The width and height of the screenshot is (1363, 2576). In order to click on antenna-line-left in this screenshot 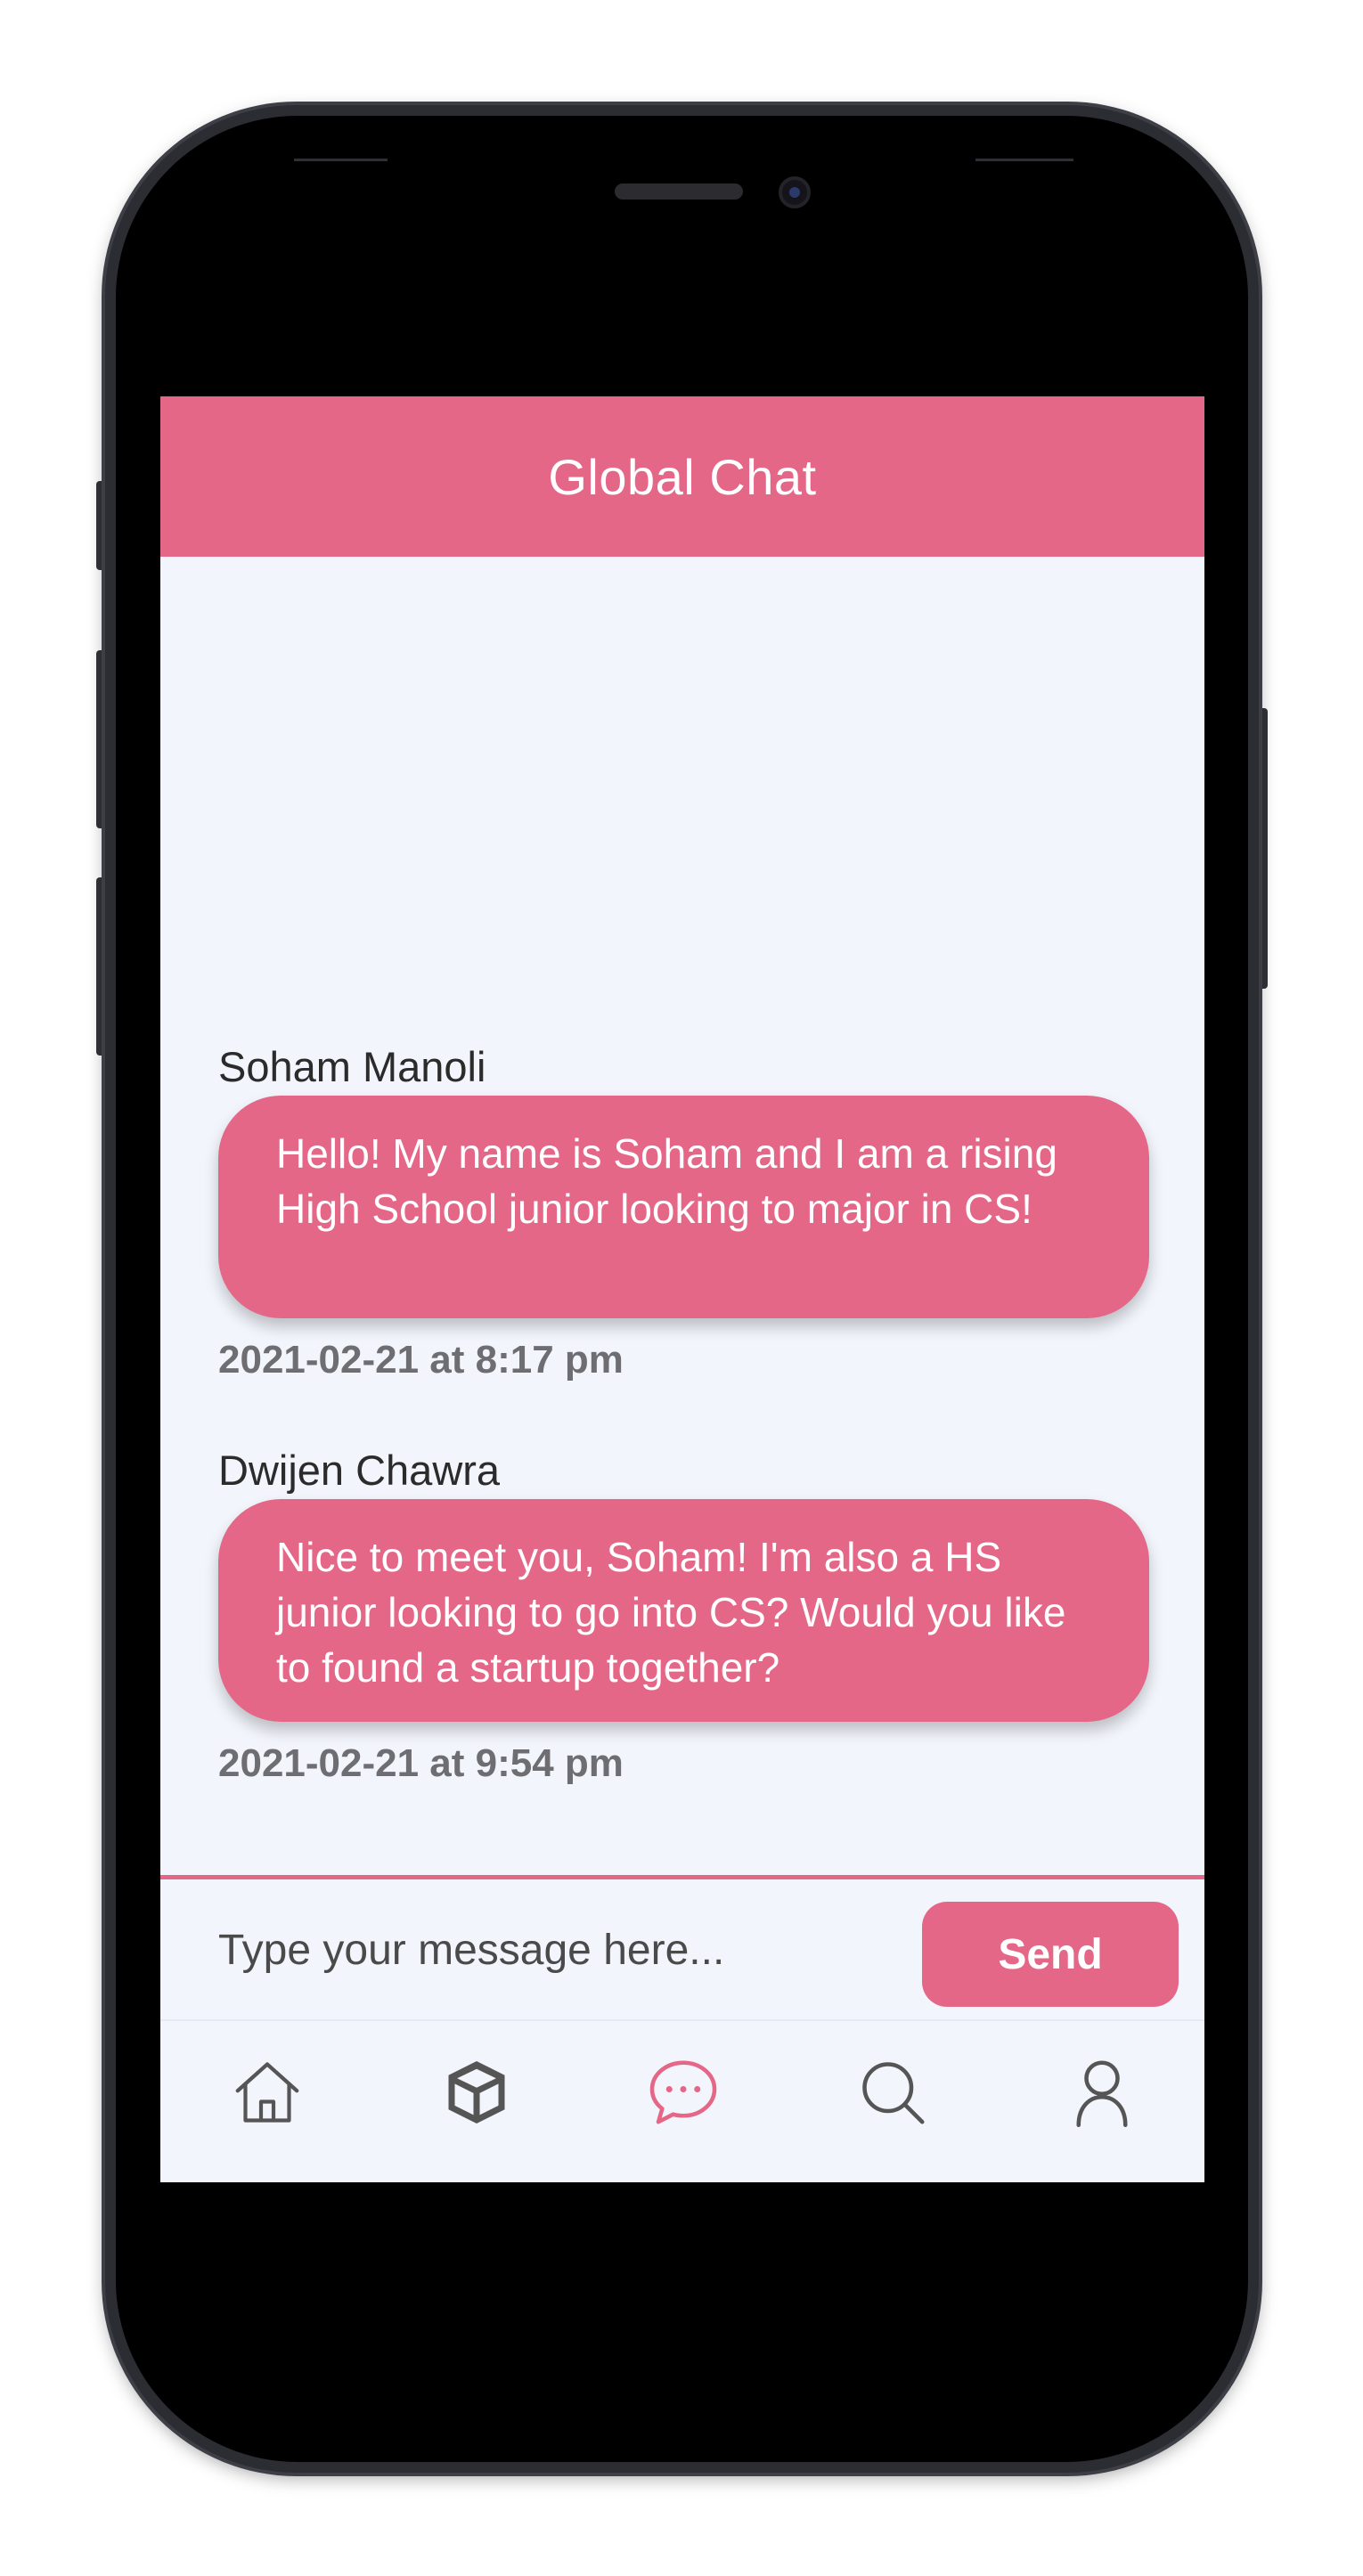, I will do `click(341, 160)`.